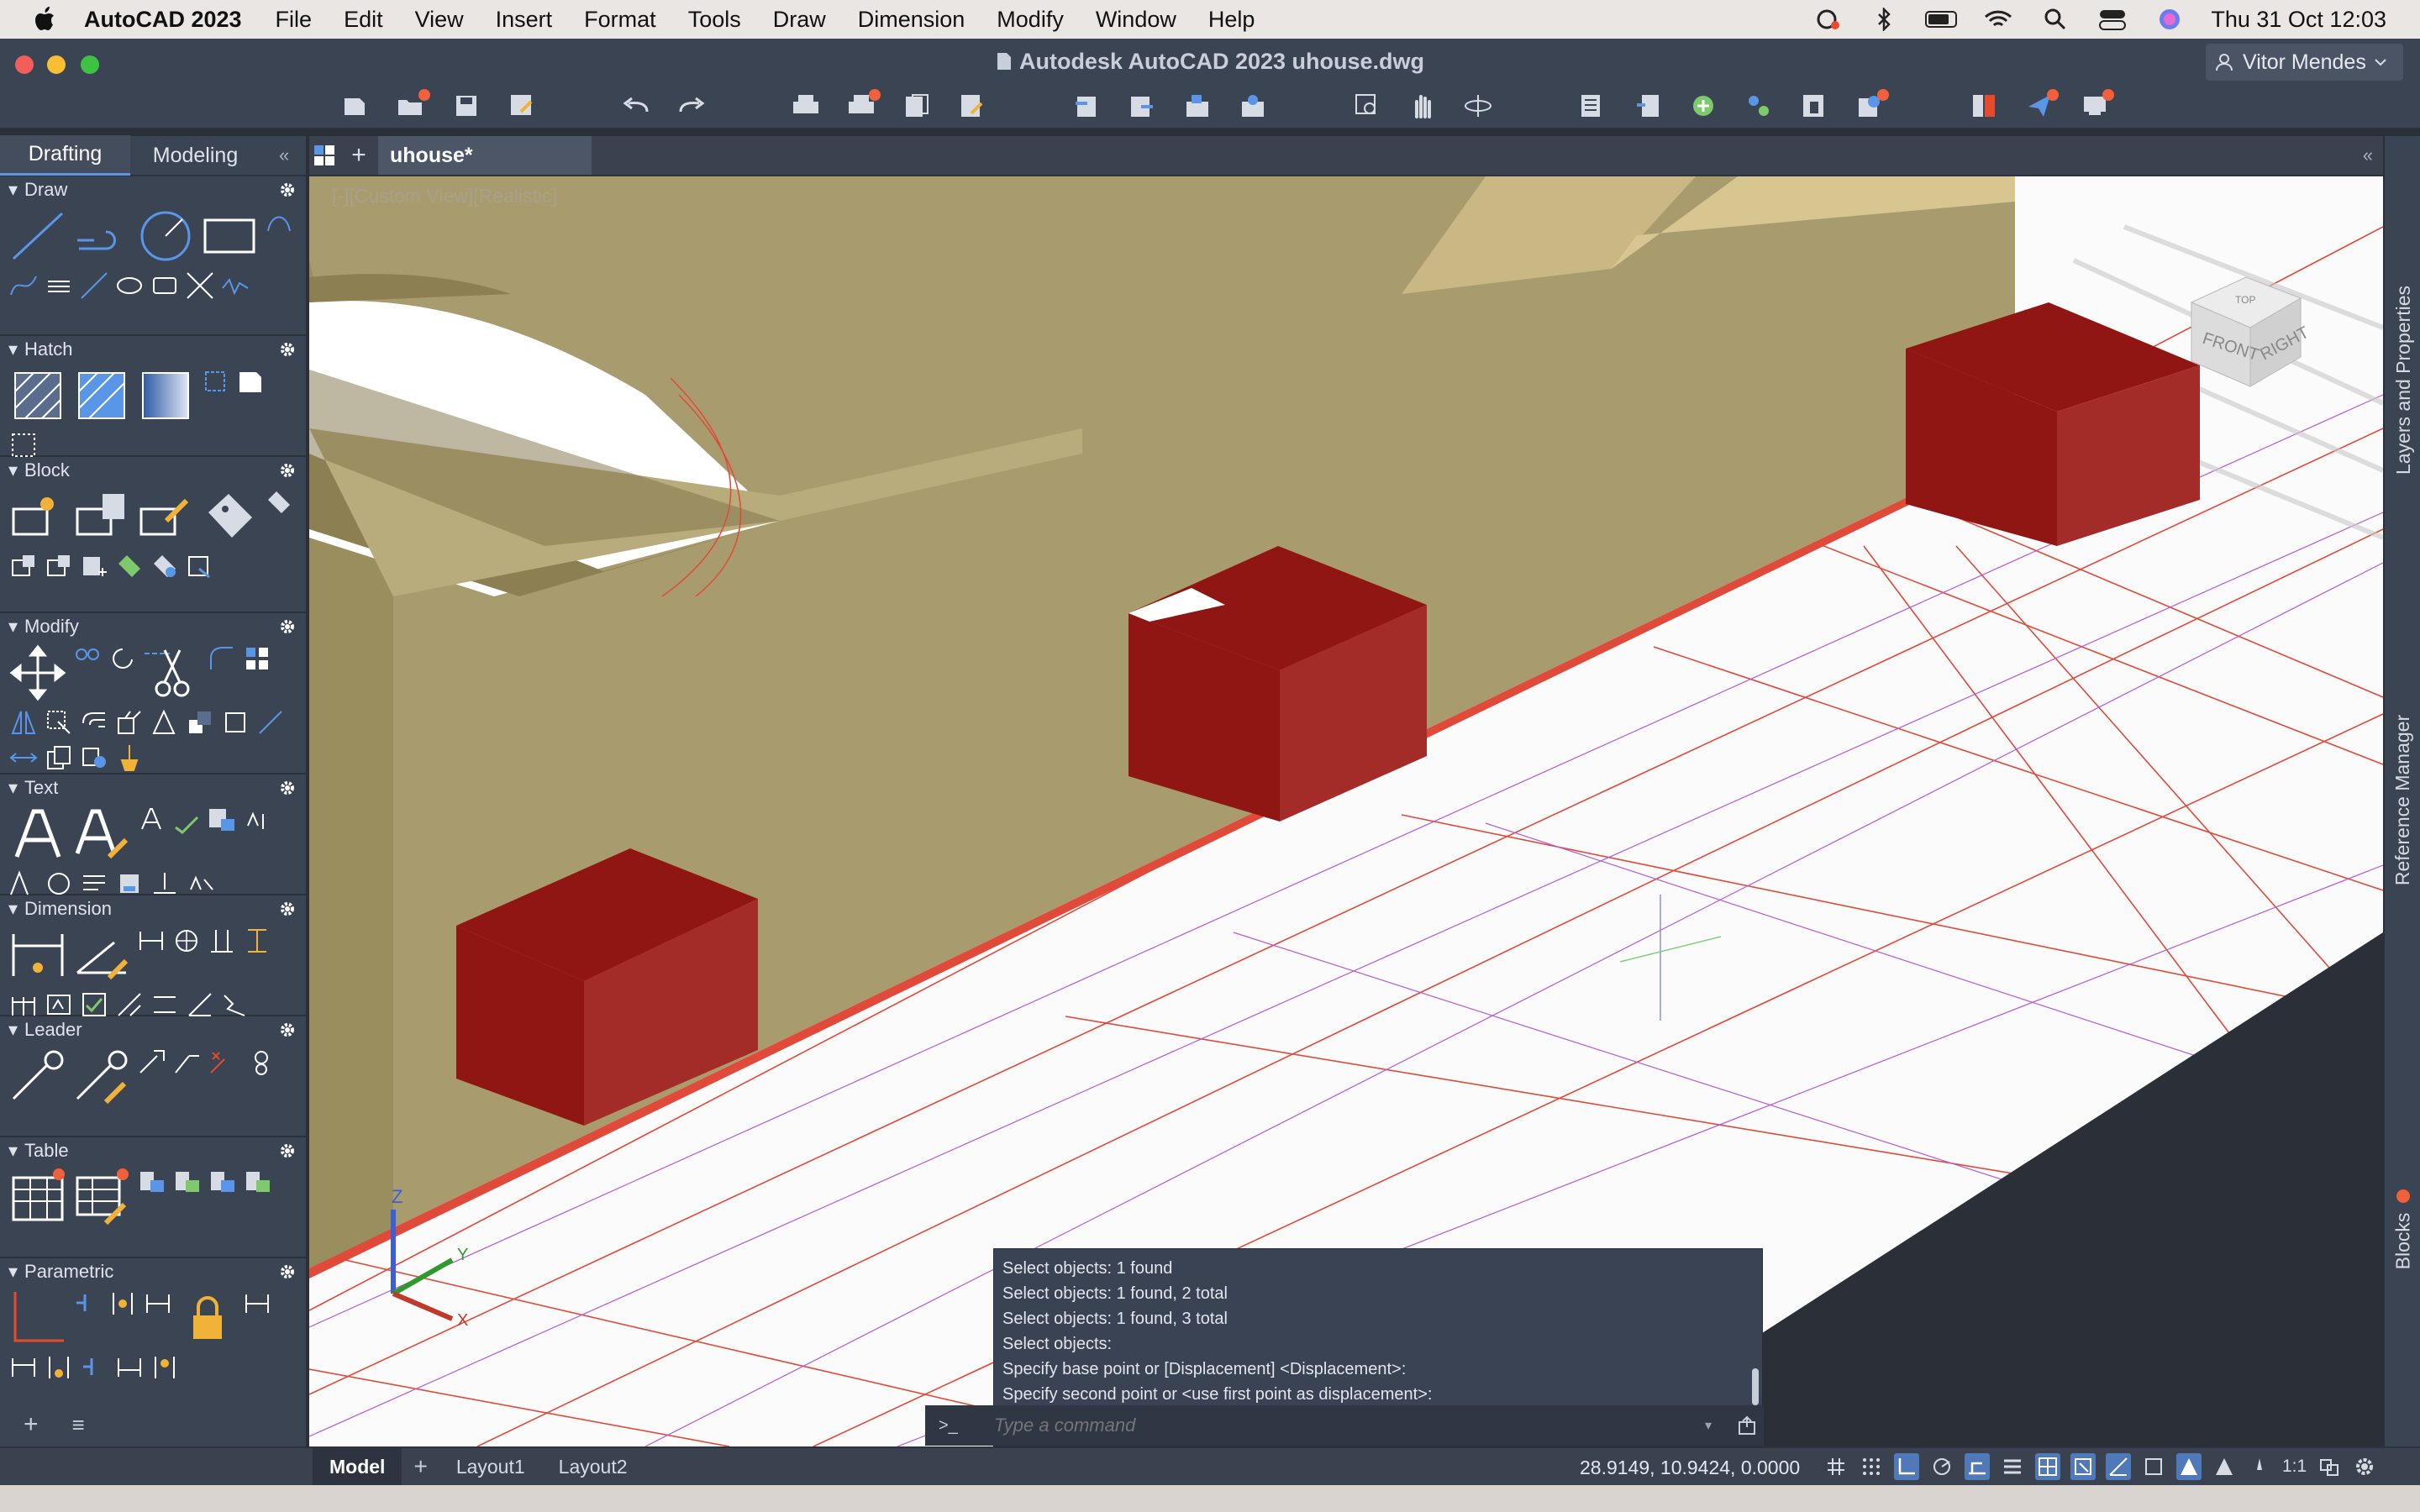  I want to click on viewcube-top-face: TOP, so click(2245, 300).